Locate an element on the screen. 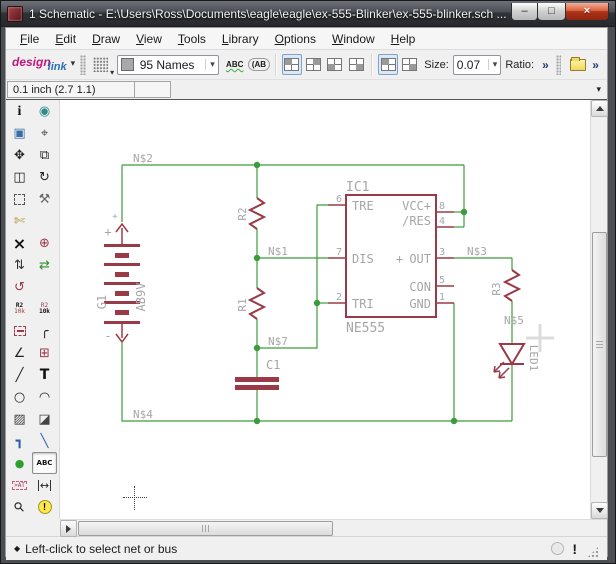 This screenshot has height=564, width=616. scroll-right-button is located at coordinates (68, 528).